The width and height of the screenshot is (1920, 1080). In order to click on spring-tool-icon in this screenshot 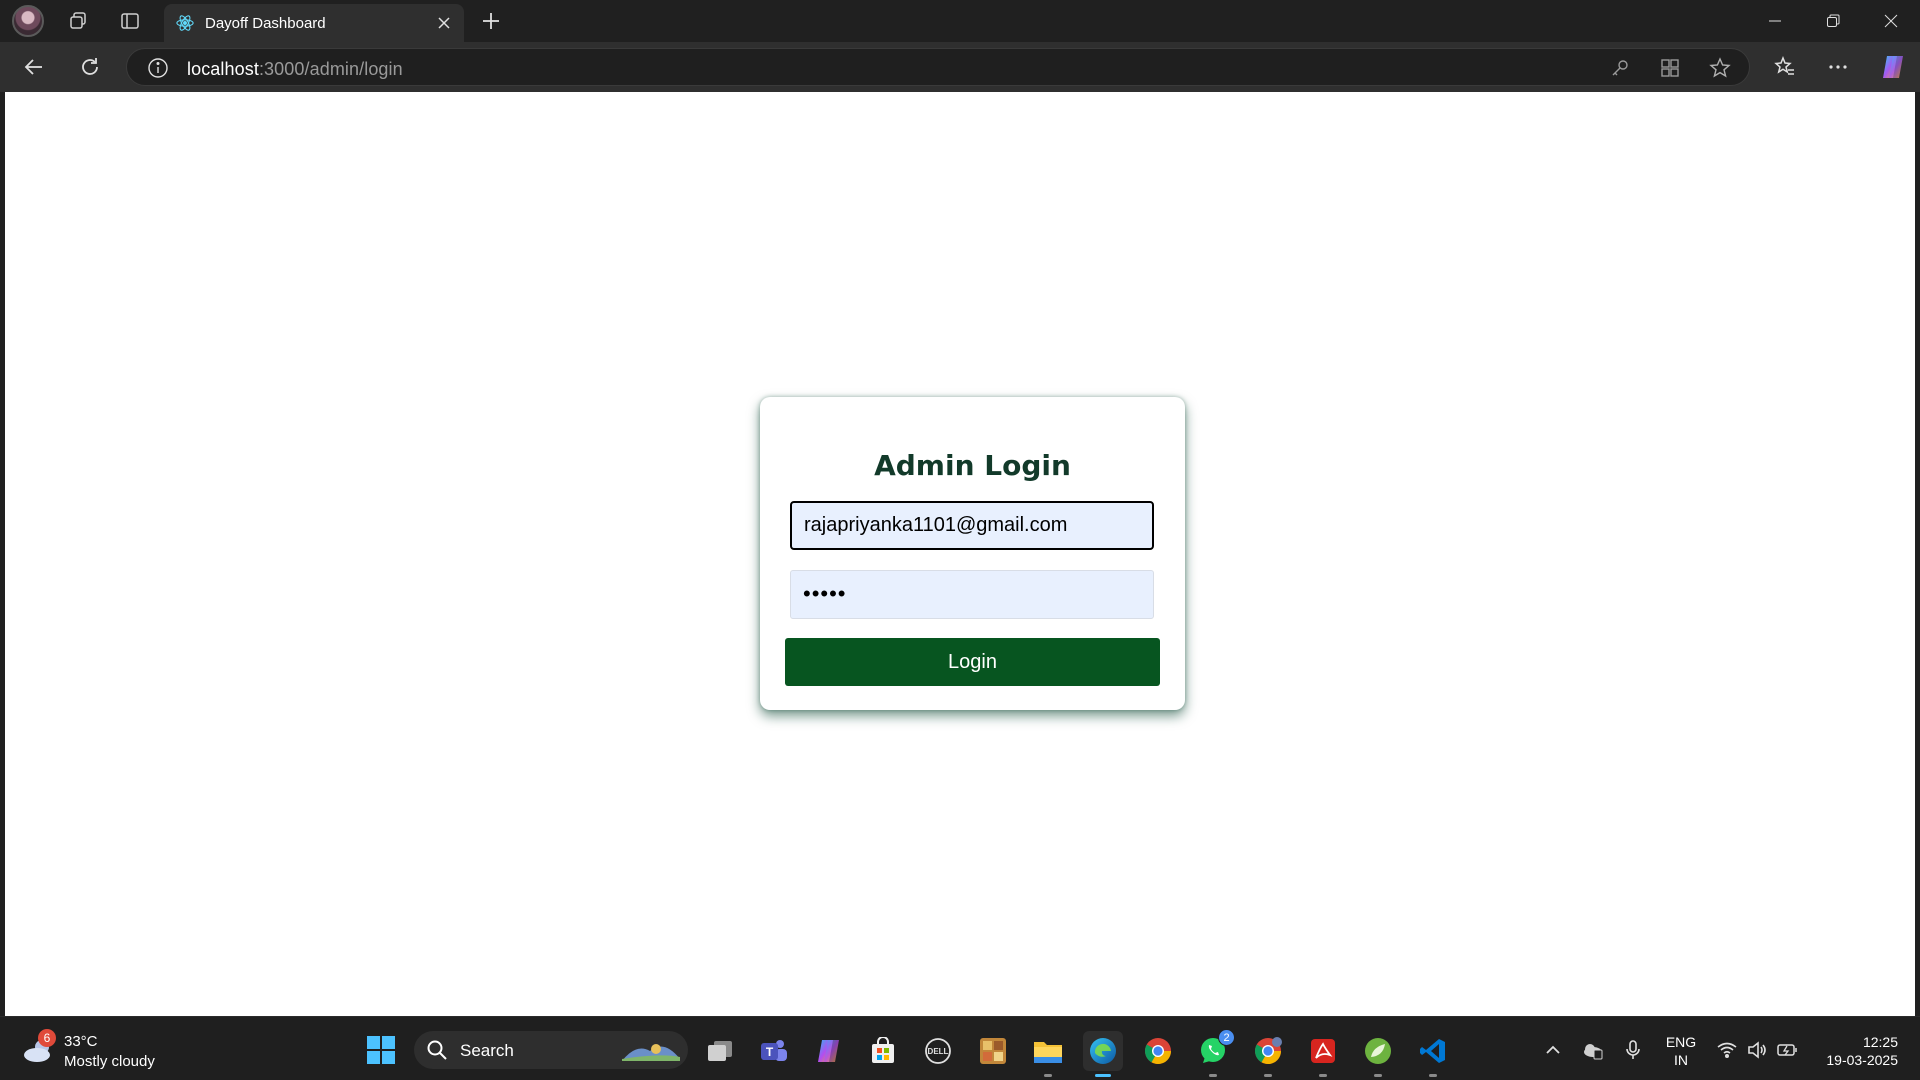, I will do `click(1378, 1054)`.